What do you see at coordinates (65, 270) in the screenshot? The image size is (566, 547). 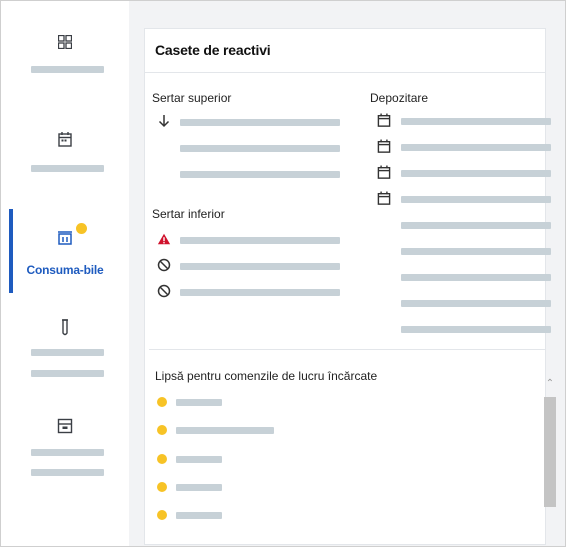 I see `sidebar-item-label: Consuma-bile` at bounding box center [65, 270].